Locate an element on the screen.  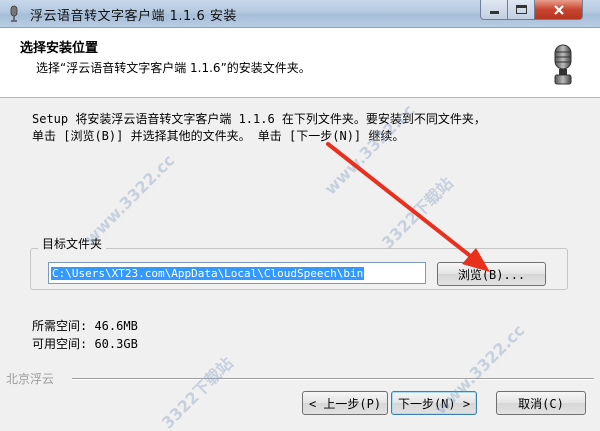
maximize-button is located at coordinates (521, 10).